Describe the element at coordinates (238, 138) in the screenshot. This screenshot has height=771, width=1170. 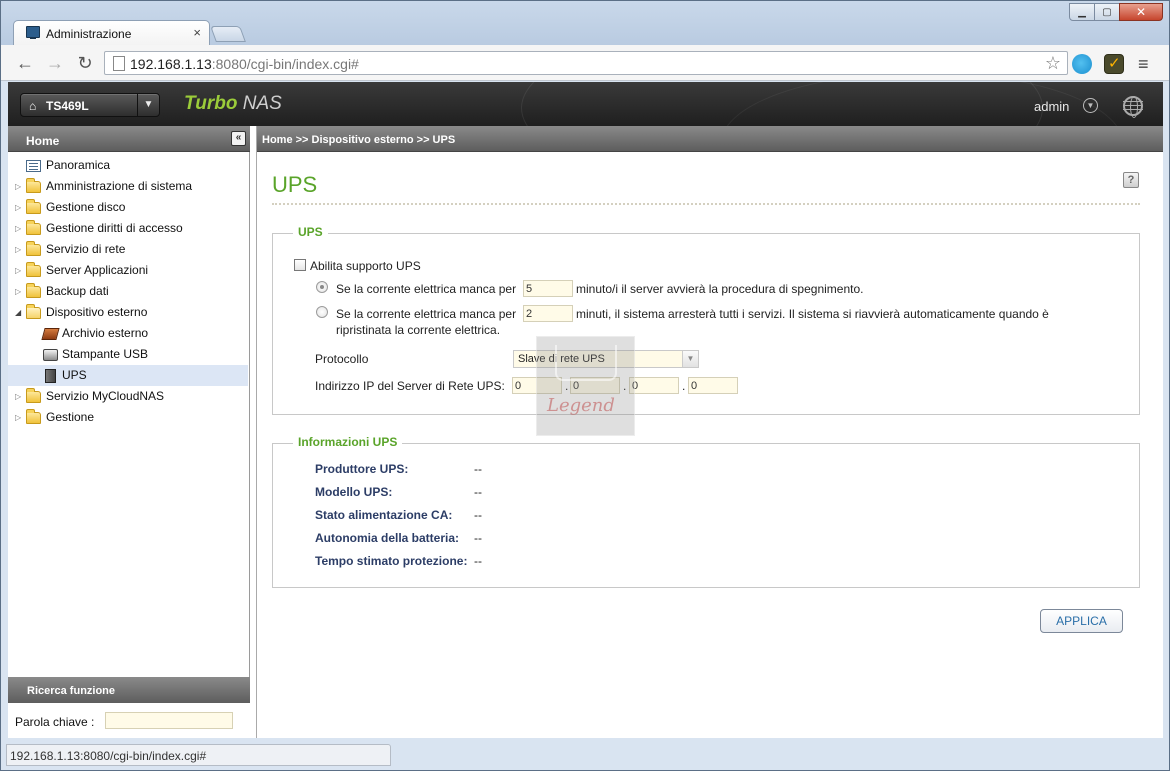
I see `collapse-icon: «` at that location.